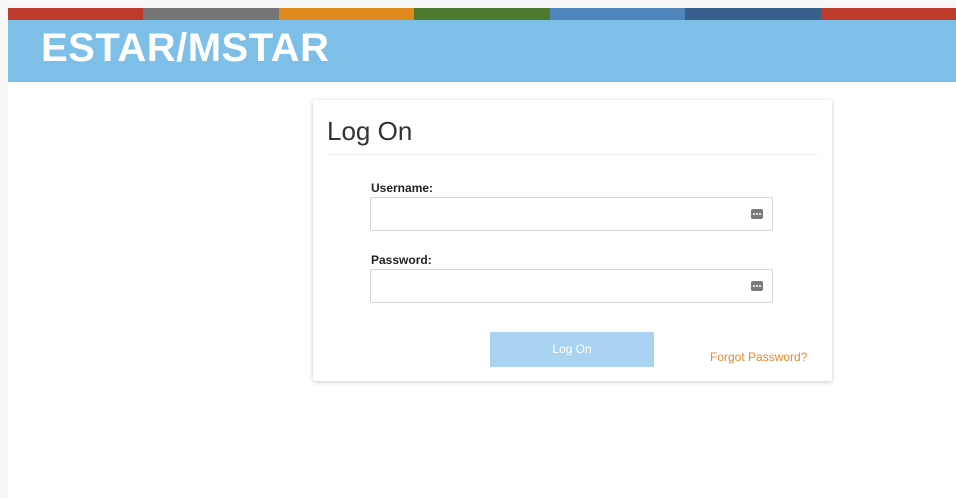 This screenshot has width=956, height=498. What do you see at coordinates (185, 48) in the screenshot?
I see `app-title: ESTAR/MSTAR` at bounding box center [185, 48].